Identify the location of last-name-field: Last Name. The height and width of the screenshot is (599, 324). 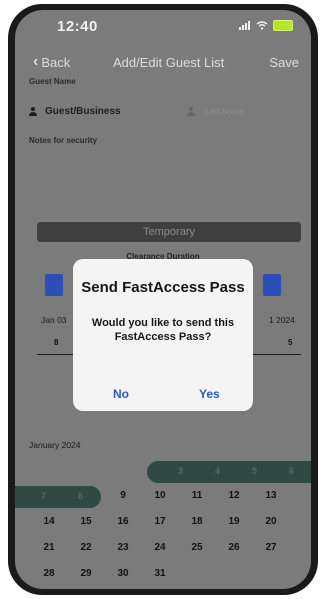
(215, 111).